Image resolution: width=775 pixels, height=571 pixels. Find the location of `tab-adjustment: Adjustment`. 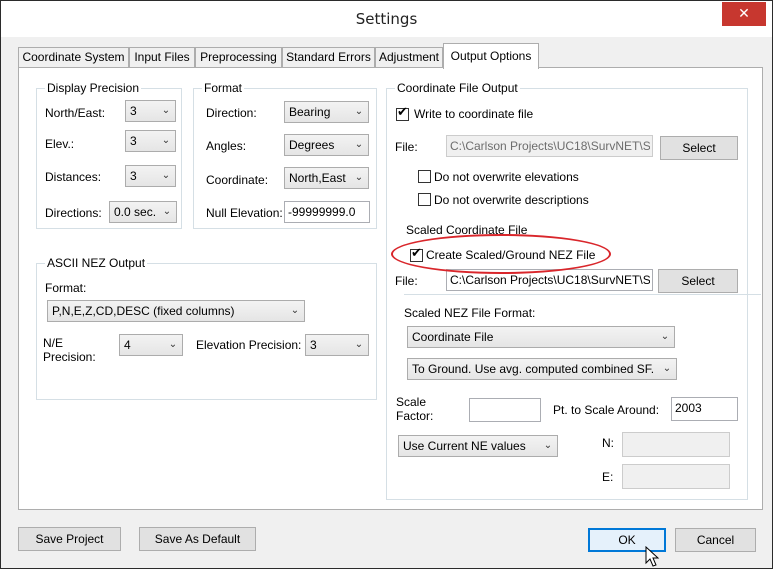

tab-adjustment: Adjustment is located at coordinates (409, 57).